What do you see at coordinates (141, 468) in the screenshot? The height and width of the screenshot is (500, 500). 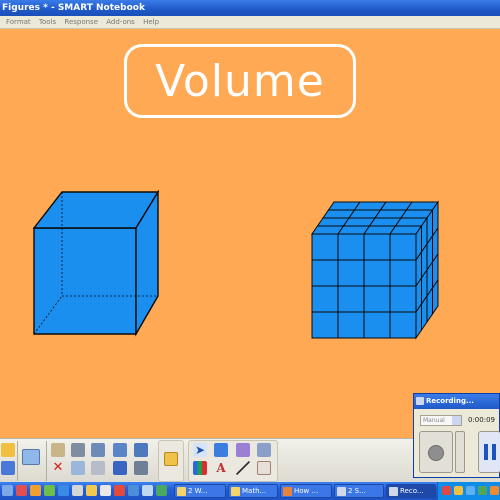 I see `properties-icon` at bounding box center [141, 468].